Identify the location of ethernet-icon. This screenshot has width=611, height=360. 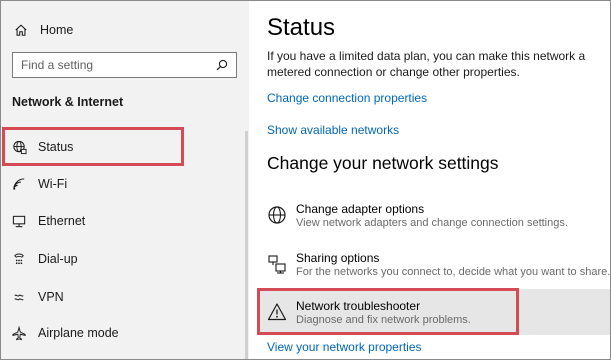
(19, 221).